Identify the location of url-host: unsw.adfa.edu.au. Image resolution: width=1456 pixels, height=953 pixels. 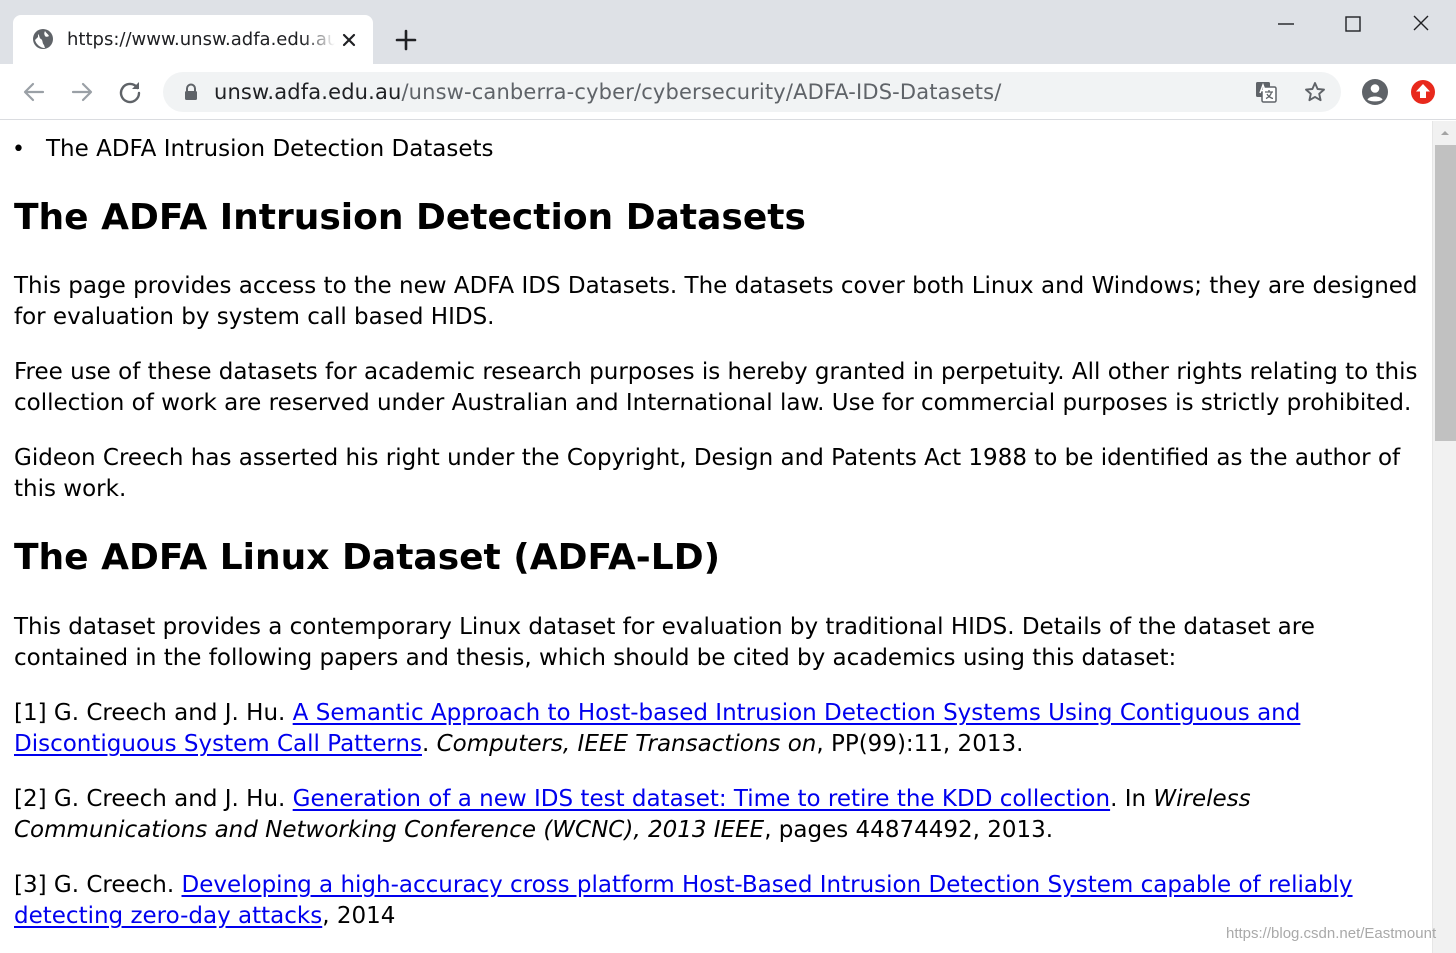
(308, 92).